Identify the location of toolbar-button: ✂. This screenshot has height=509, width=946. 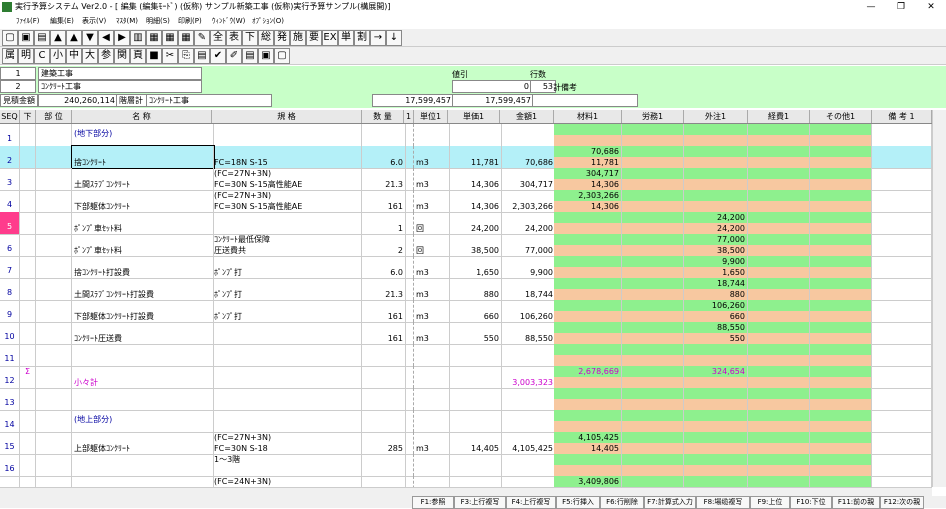
(170, 56).